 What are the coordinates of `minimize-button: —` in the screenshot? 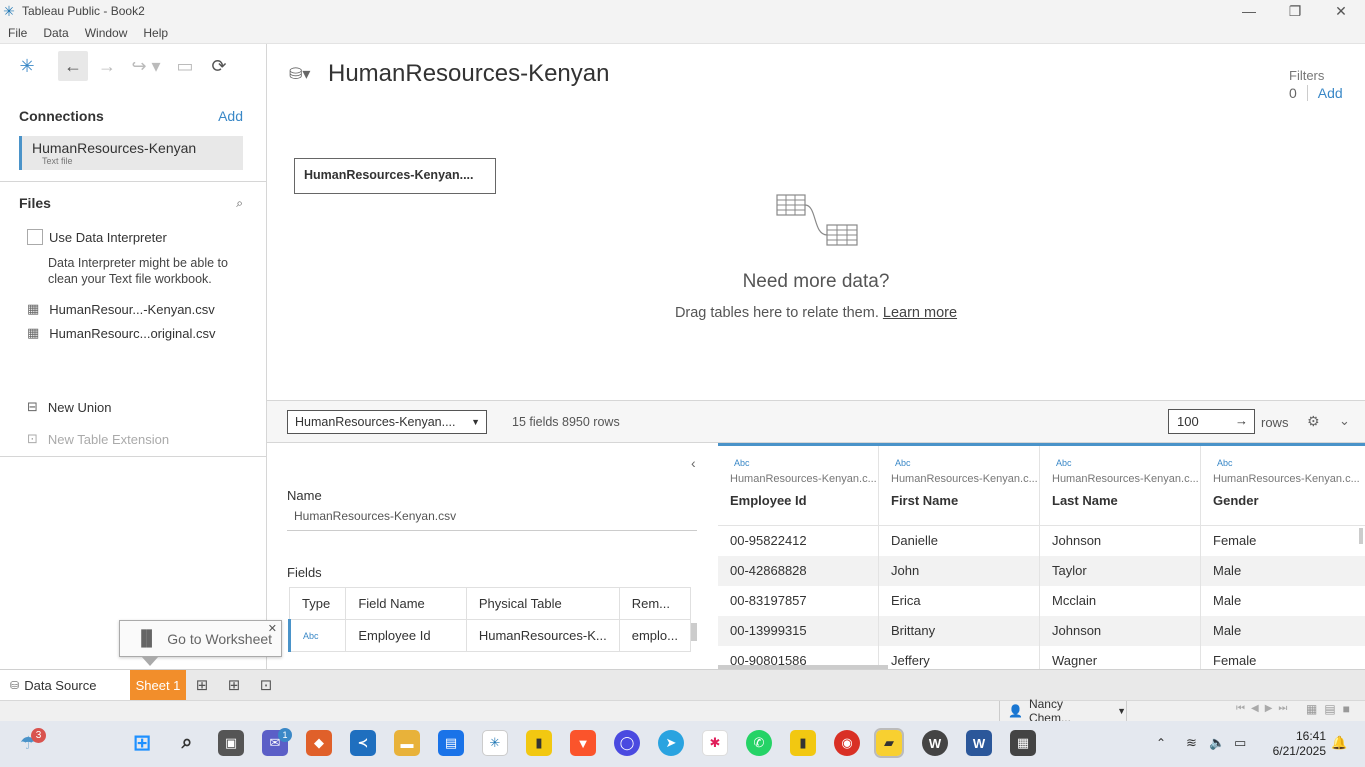 It's located at (1249, 11).